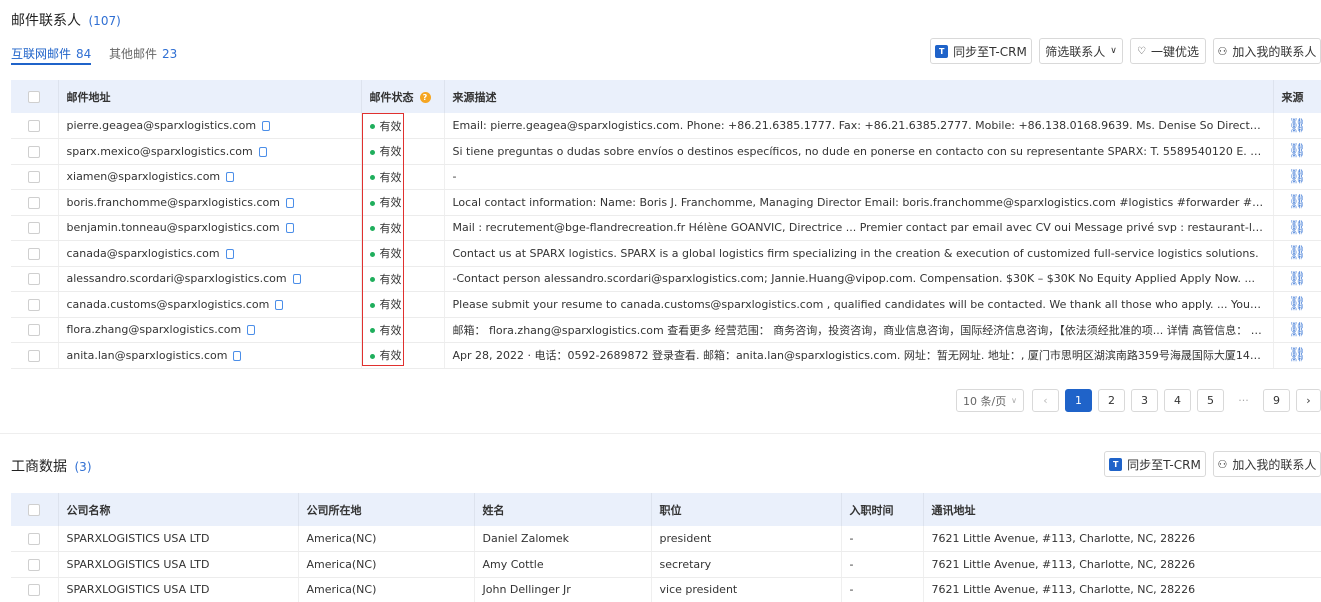  What do you see at coordinates (176, 279) in the screenshot?
I see `email-address: alessandro.scordari@sparxlogistics.com` at bounding box center [176, 279].